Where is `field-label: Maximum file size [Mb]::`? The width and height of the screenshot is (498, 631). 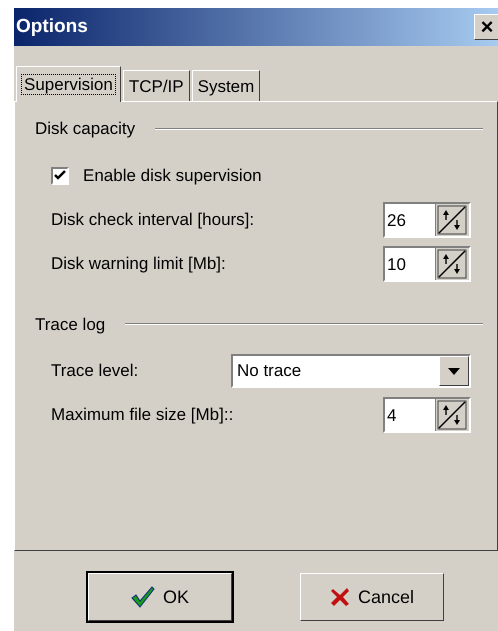
field-label: Maximum file size [Mb]:: is located at coordinates (142, 415).